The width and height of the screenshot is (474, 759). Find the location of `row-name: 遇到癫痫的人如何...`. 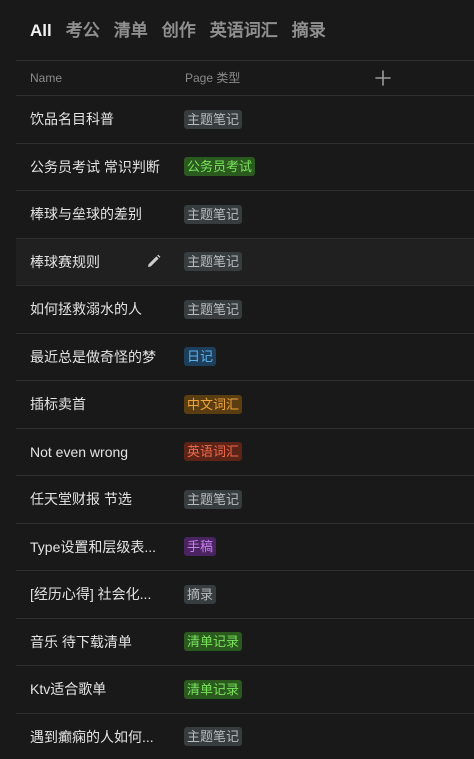

row-name: 遇到癫痫的人如何... is located at coordinates (100, 736).